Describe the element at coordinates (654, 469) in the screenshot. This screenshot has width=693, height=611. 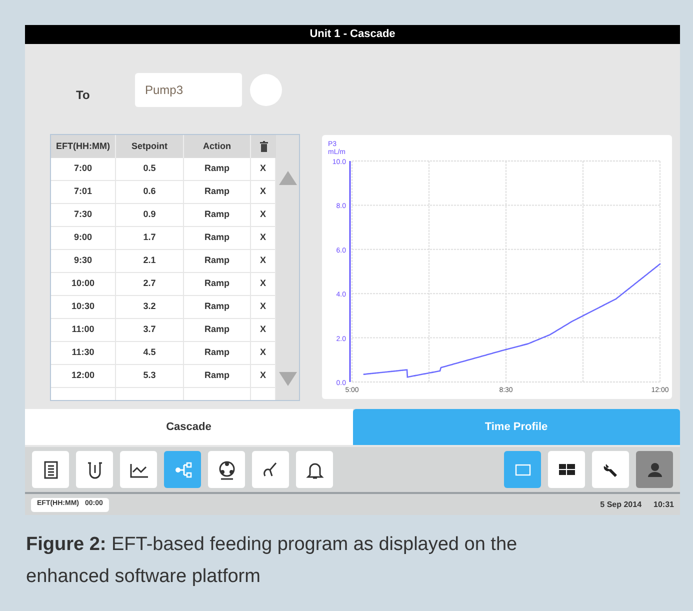
I see `user-button` at that location.